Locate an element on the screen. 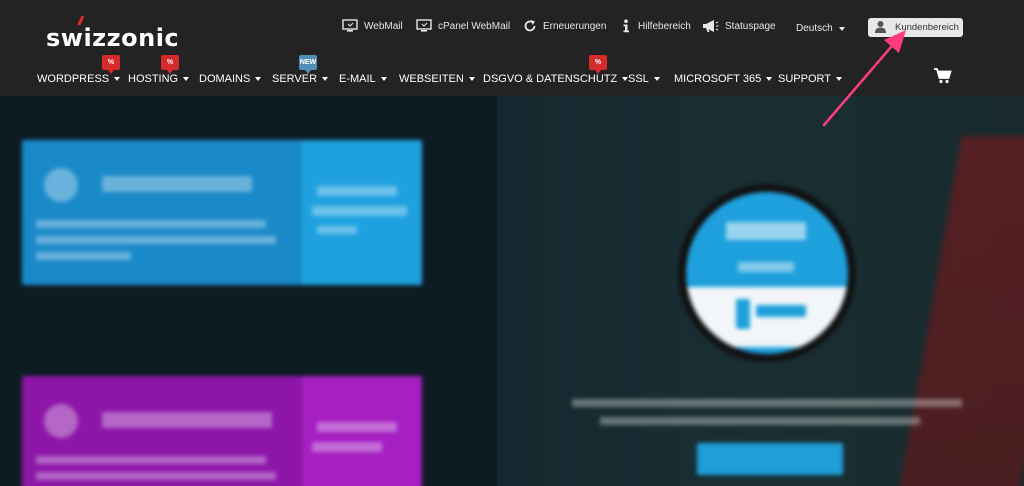 The image size is (1024, 486). toplink-hilfebereich: Hilfebereich is located at coordinates (655, 26).